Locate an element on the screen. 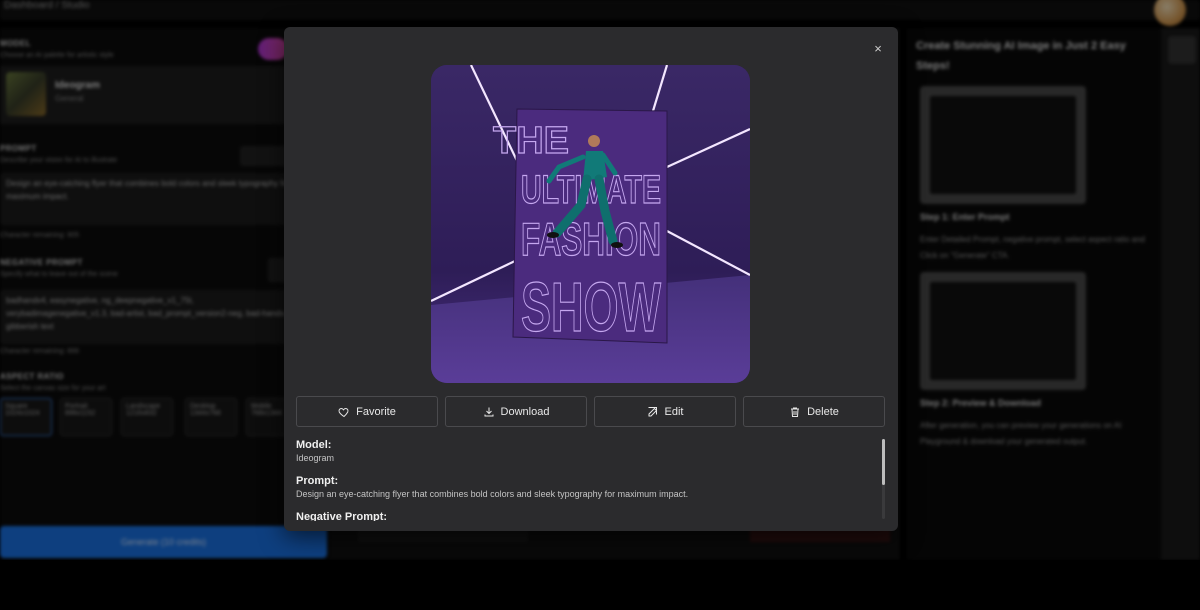 This screenshot has width=1200, height=610. model-label: Model: is located at coordinates (314, 445).